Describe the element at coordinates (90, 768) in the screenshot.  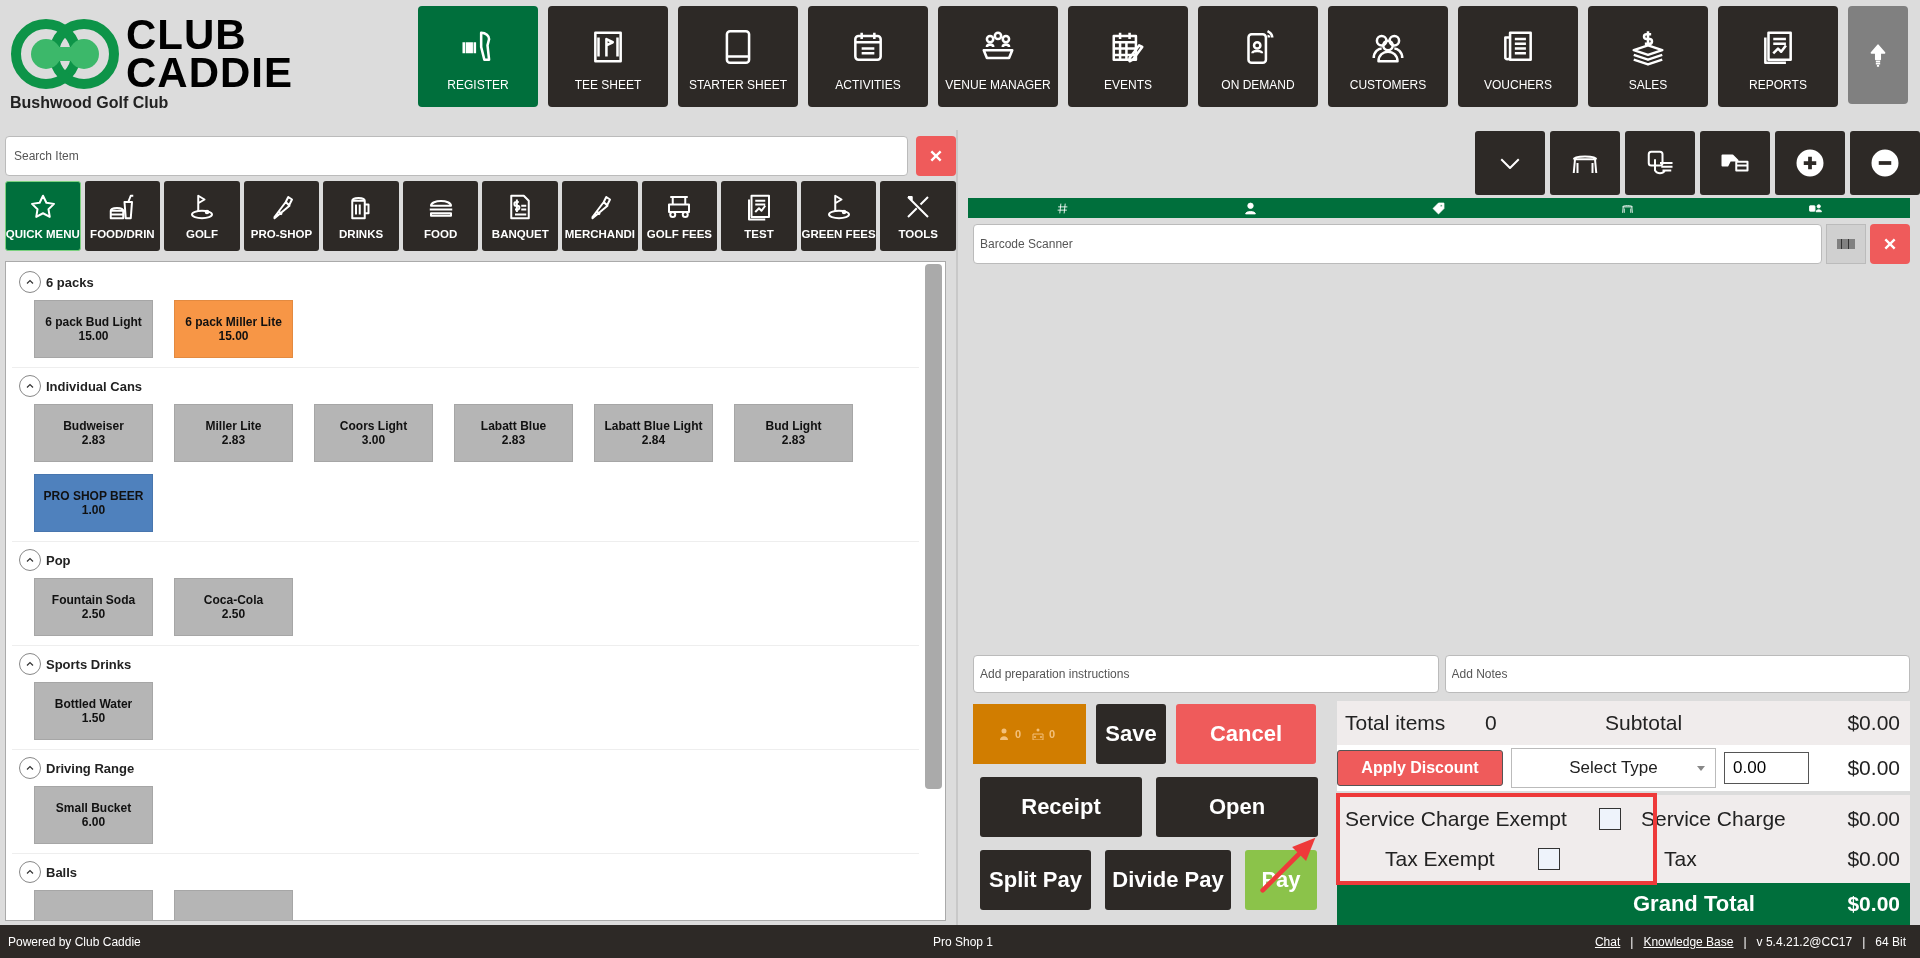
I see `group-title: Driving Range` at that location.